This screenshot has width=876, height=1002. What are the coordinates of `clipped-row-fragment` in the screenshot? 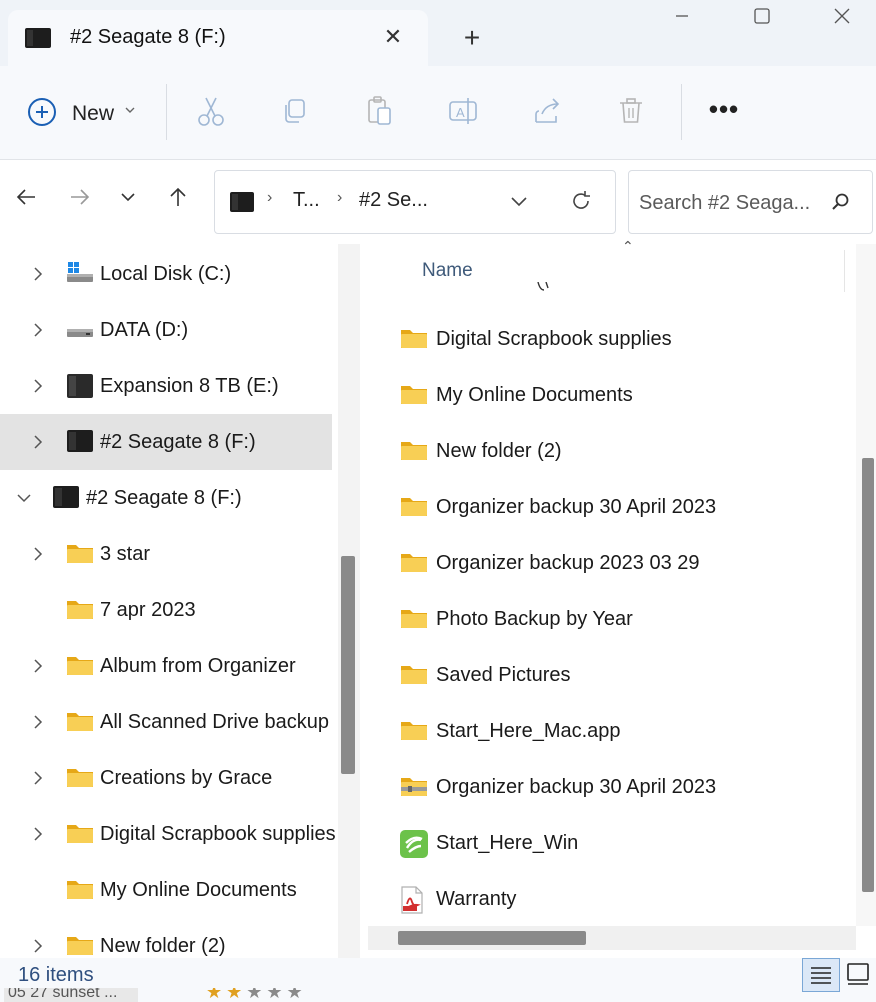 It's located at (530, 289).